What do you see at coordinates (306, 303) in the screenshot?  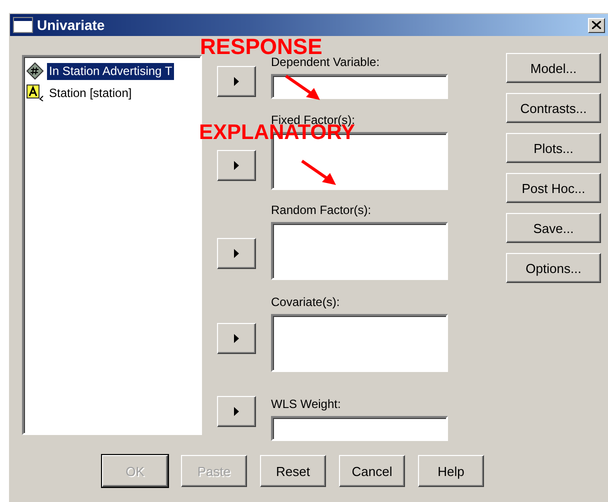 I see `field-label: Covariate(s):` at bounding box center [306, 303].